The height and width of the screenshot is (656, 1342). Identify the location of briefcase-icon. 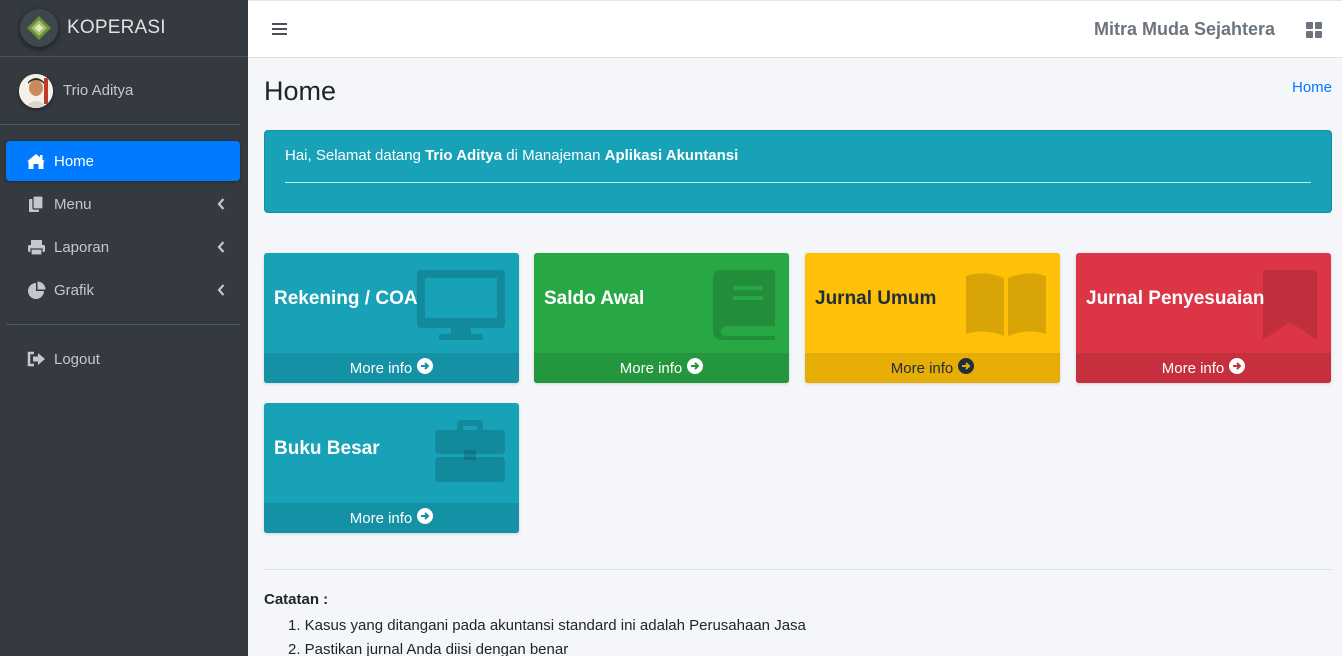
(470, 453).